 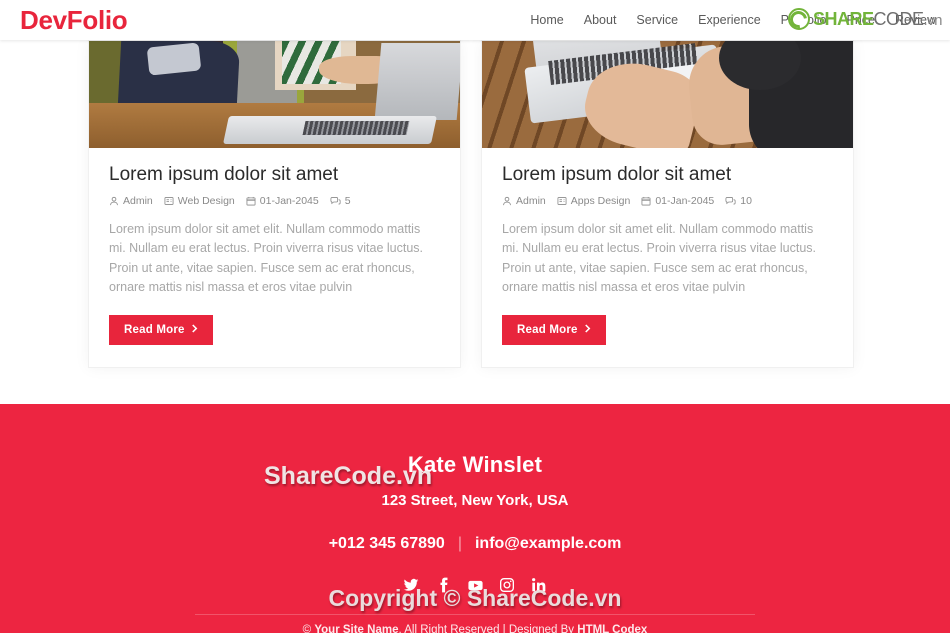 I want to click on copyright-site-name: Your Site Name, so click(x=356, y=628).